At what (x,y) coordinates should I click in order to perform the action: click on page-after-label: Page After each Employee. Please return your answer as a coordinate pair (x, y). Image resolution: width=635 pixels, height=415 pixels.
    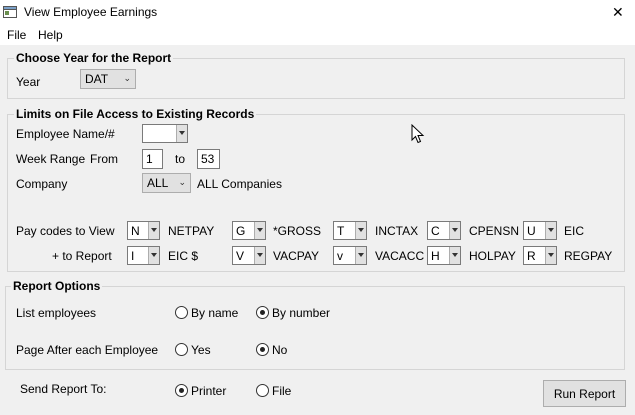
    Looking at the image, I should click on (87, 350).